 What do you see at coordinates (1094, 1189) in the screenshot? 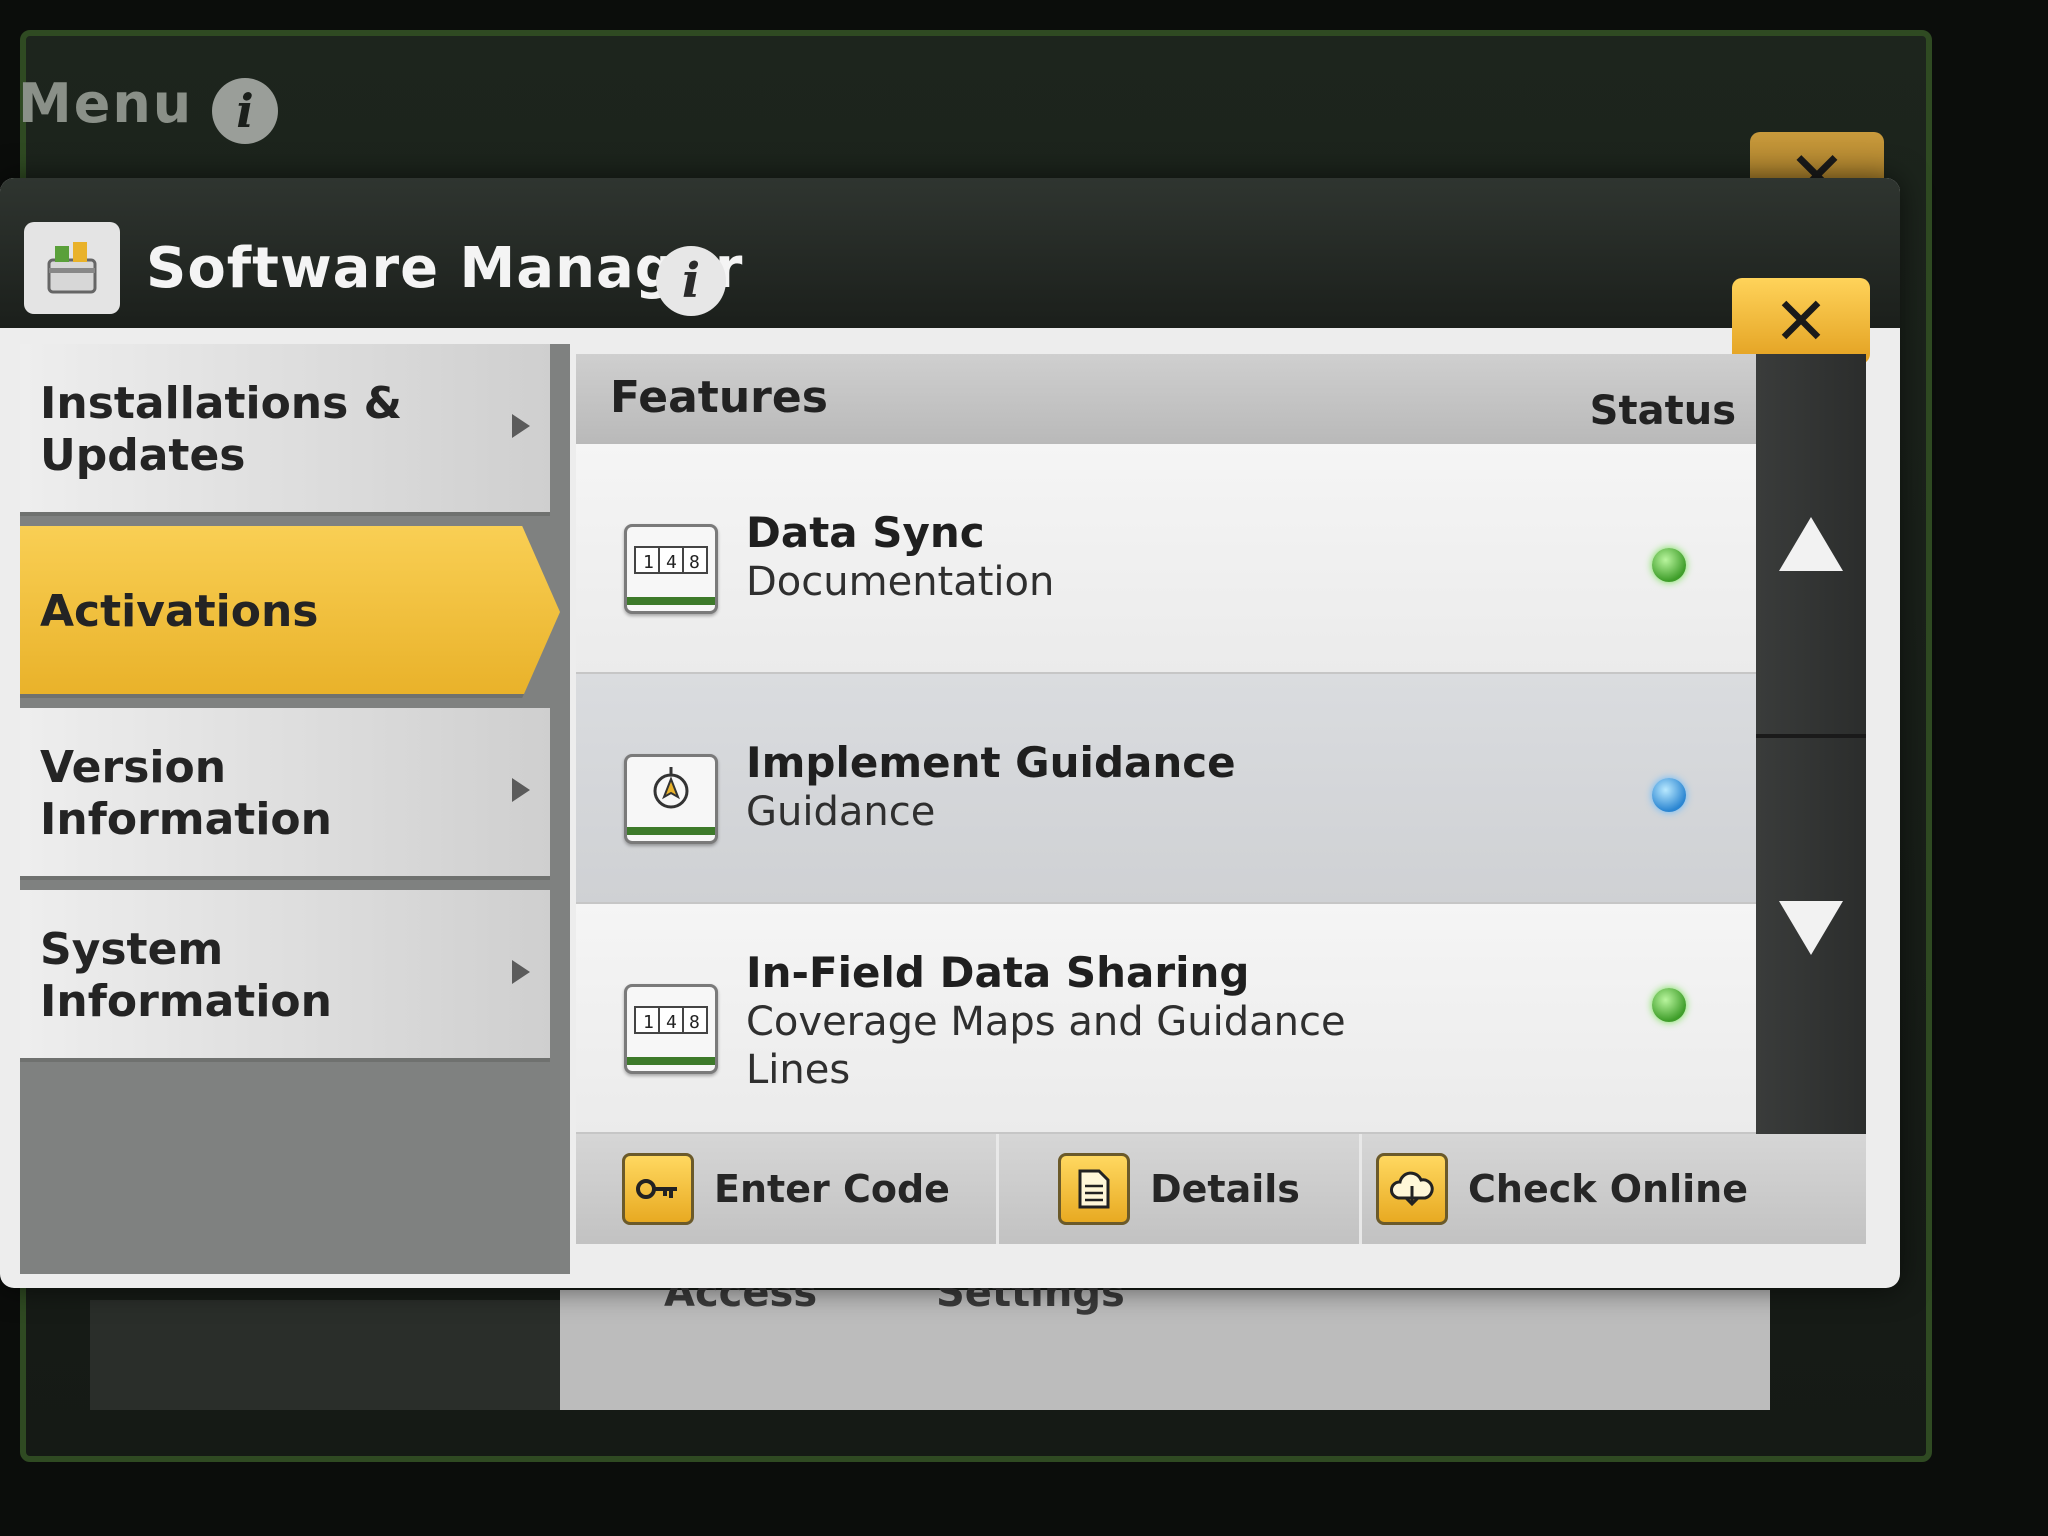
I see `document-icon` at bounding box center [1094, 1189].